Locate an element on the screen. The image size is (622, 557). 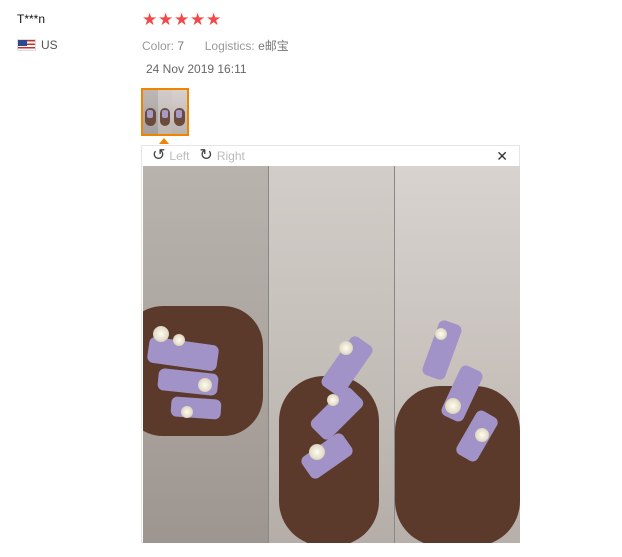
rotate-right-label: Right is located at coordinates (230, 156).